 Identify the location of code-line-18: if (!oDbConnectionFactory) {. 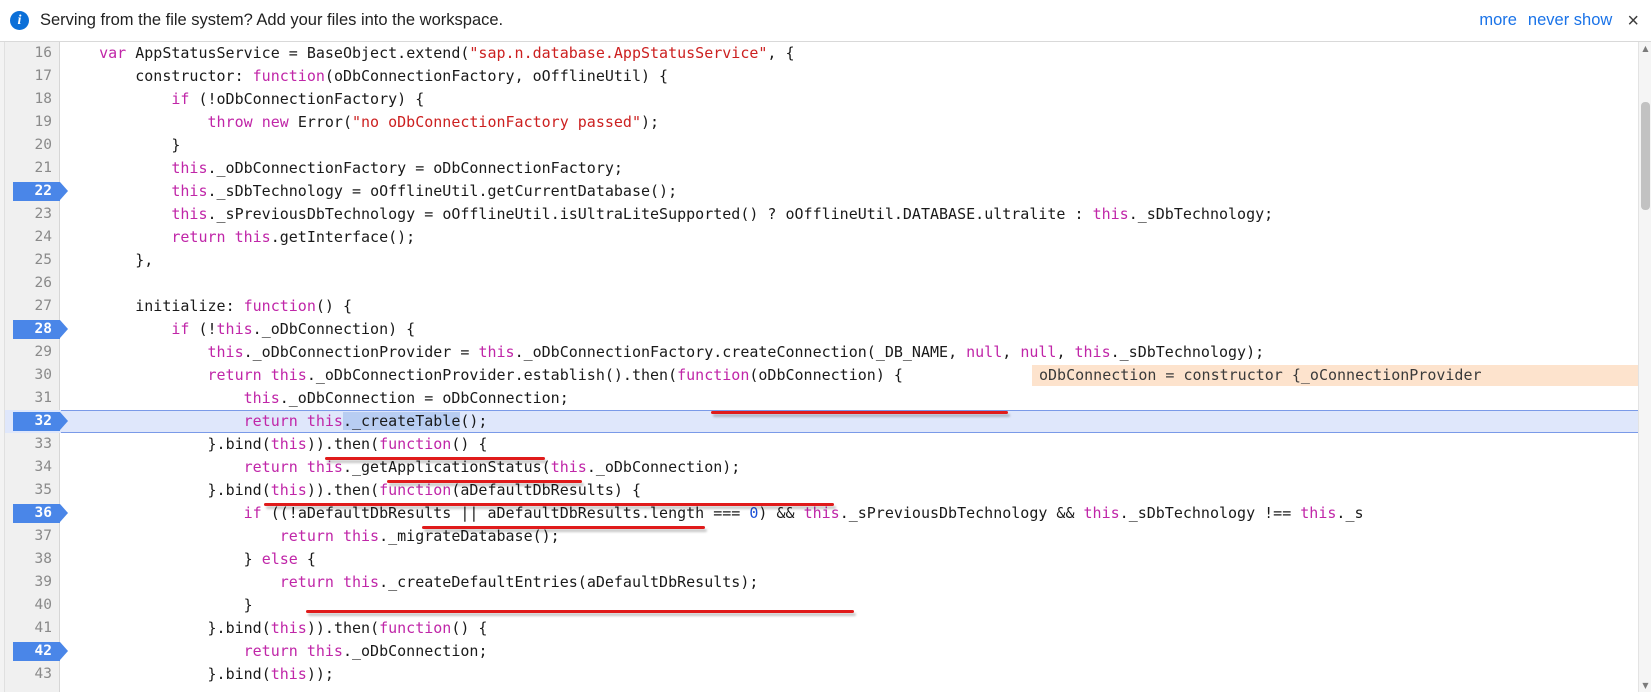
(242, 99).